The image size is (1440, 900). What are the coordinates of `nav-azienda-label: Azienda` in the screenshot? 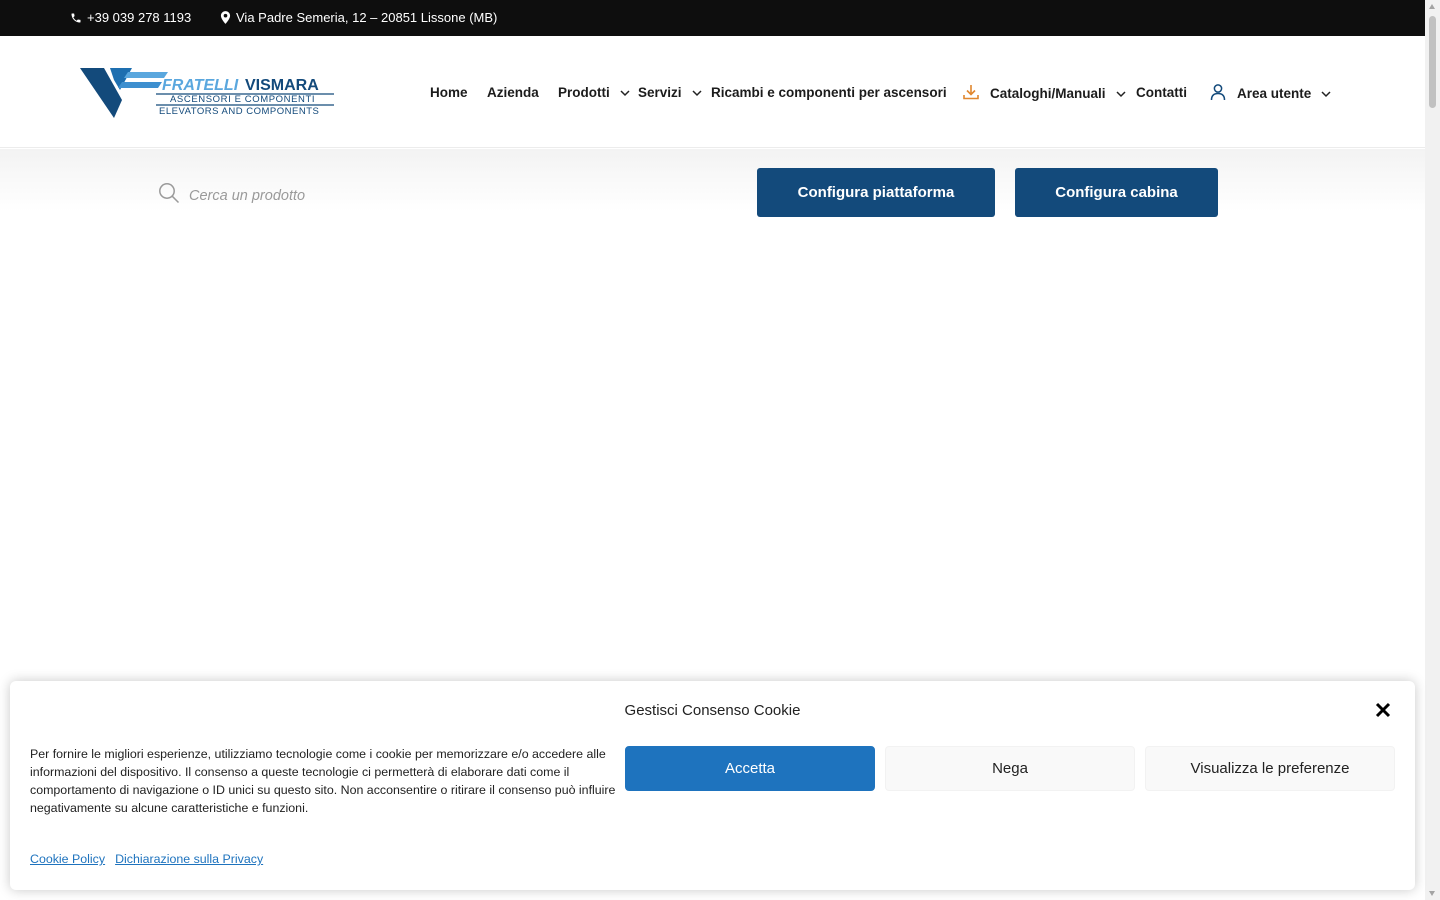 It's located at (513, 92).